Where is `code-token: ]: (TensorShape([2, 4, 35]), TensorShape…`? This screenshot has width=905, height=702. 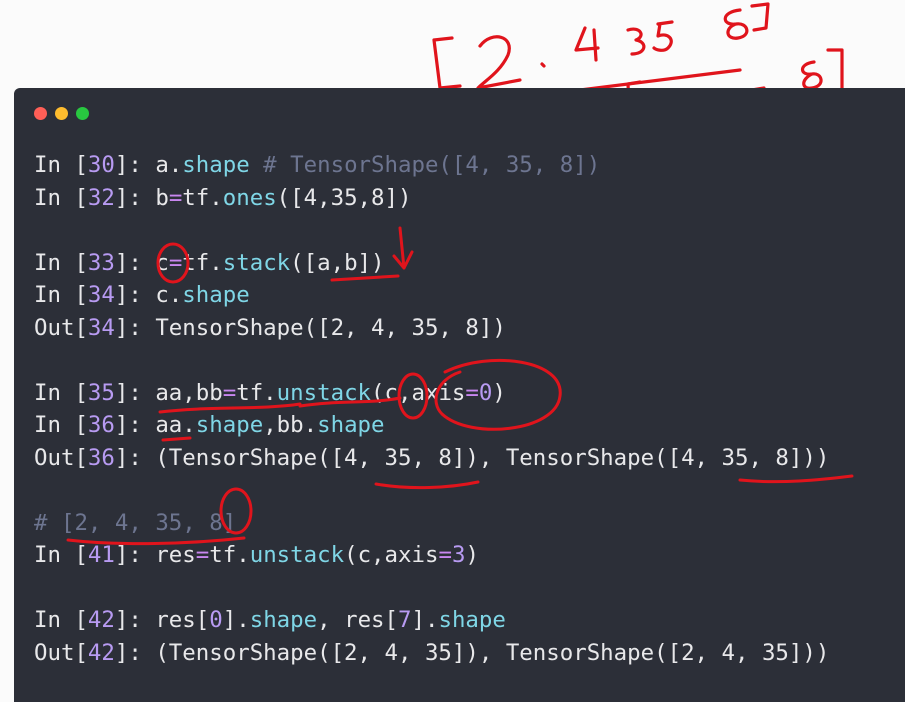 code-token: ]: (TensorShape([2, 4, 35]), TensorShape… is located at coordinates (472, 652).